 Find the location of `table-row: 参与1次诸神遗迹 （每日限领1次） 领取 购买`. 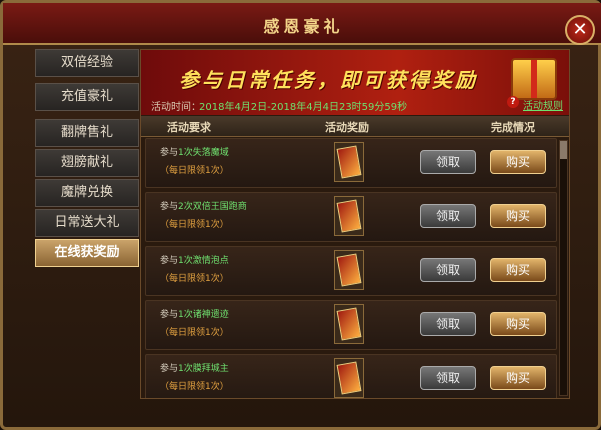

table-row: 参与1次诸神遗迹 （每日限领1次） 领取 购买 is located at coordinates (351, 325).